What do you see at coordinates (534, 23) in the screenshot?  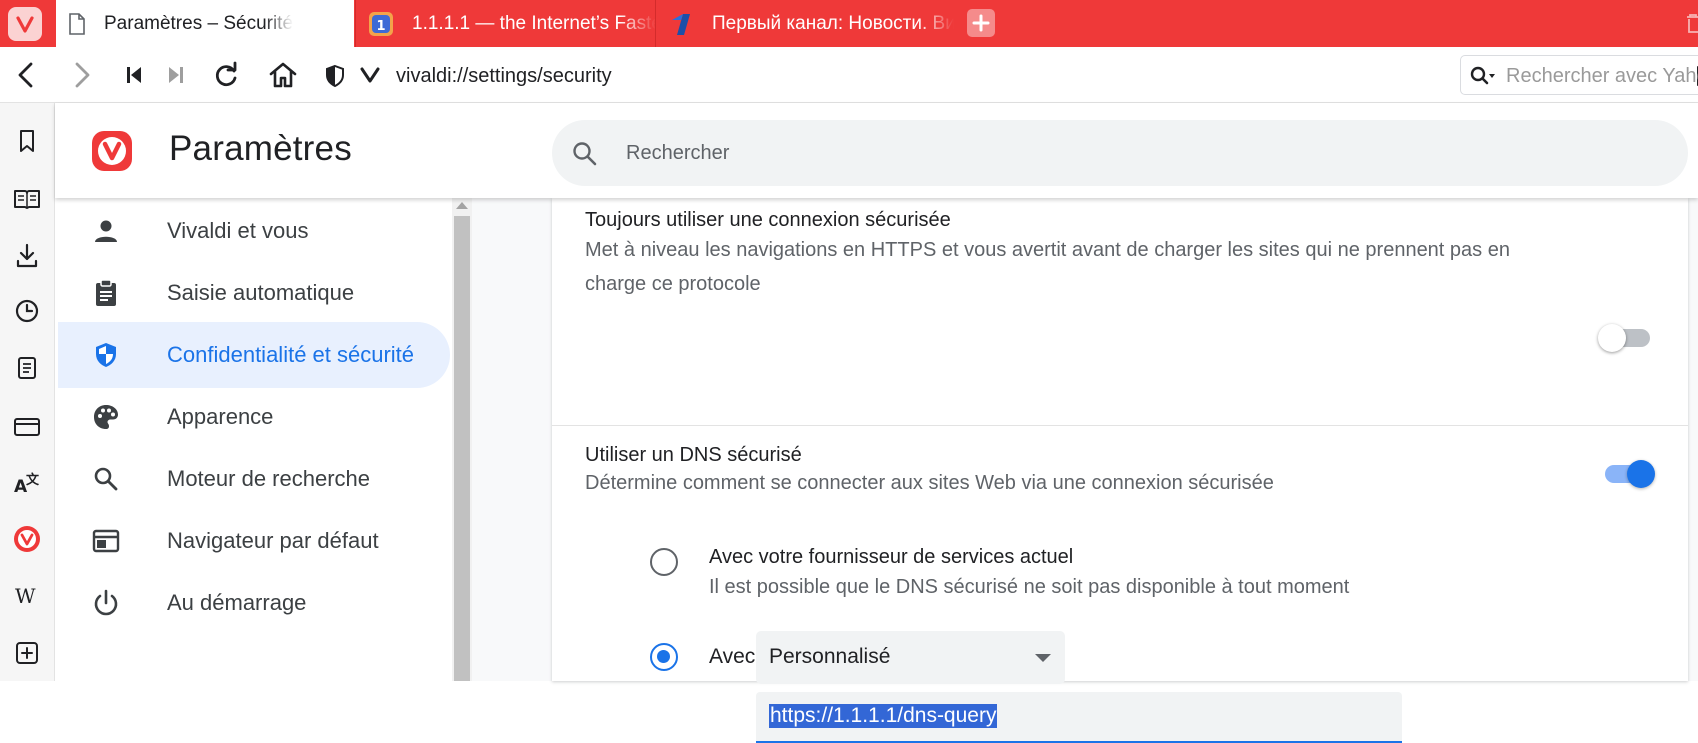 I see `tab-title: 1.1.1.1 — the Internet’s Fastest` at bounding box center [534, 23].